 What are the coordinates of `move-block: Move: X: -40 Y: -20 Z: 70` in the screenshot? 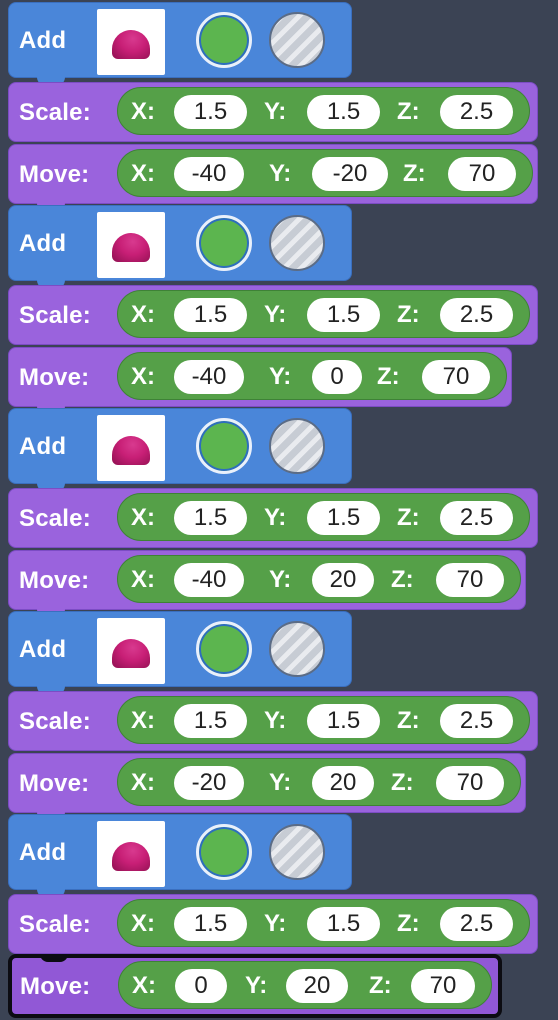 It's located at (273, 178).